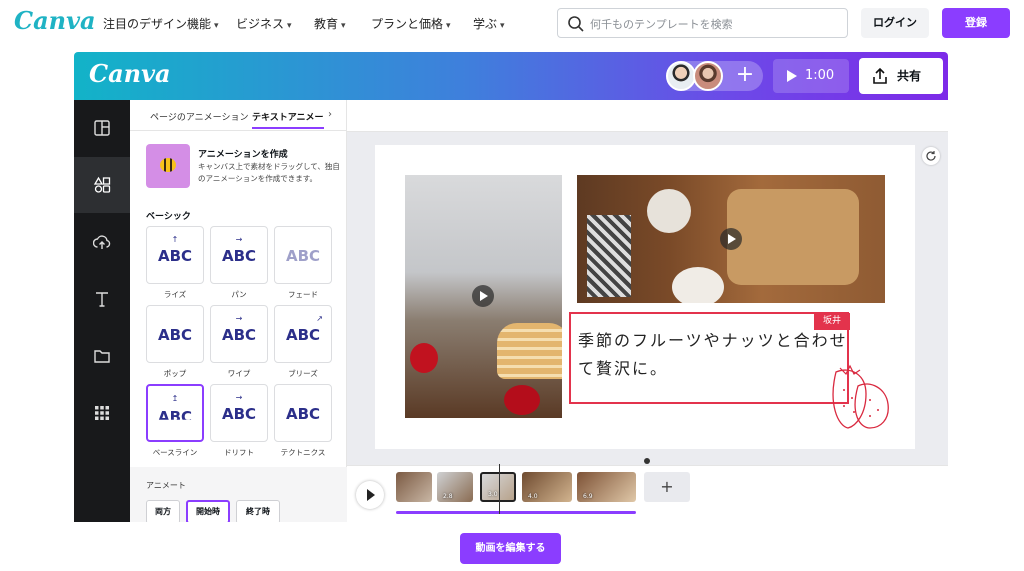 The width and height of the screenshot is (1024, 571). I want to click on collaborators: +, so click(714, 76).